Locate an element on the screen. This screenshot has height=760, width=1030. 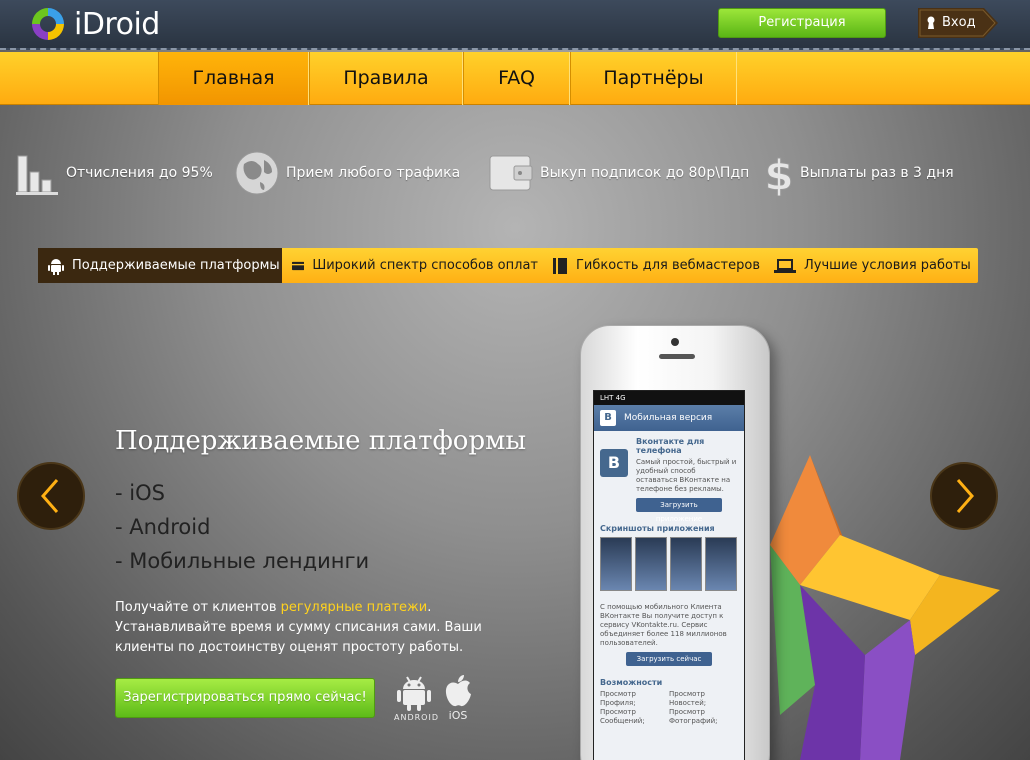
feature-commission: Отчисления до 95% is located at coordinates (114, 173).